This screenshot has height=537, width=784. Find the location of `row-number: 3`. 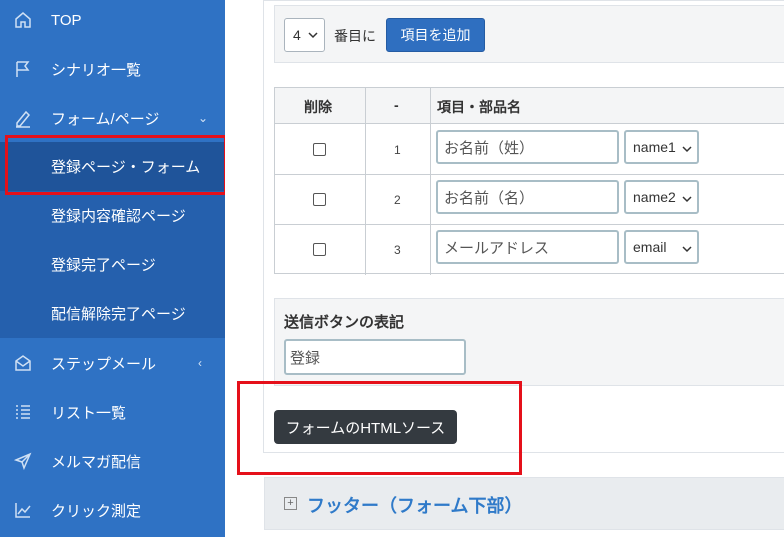

row-number: 3 is located at coordinates (397, 250).